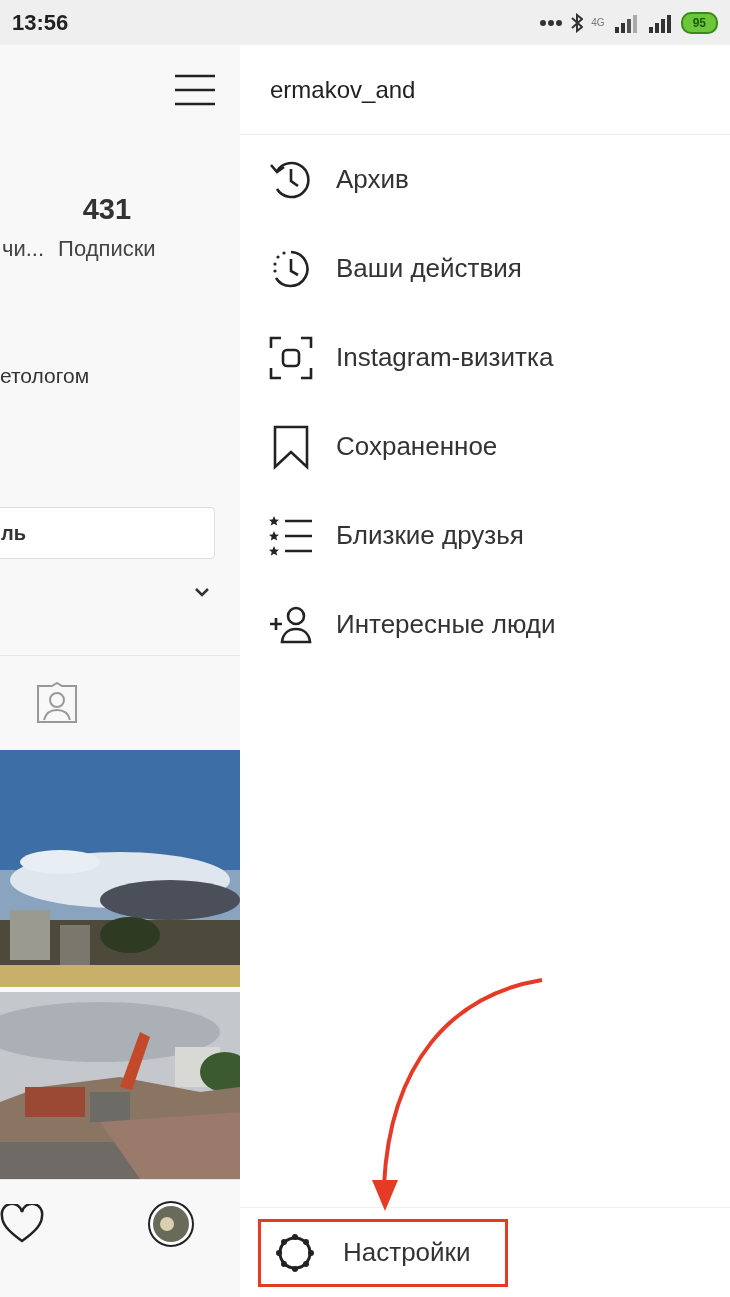 The width and height of the screenshot is (730, 1297). What do you see at coordinates (107, 532) in the screenshot?
I see `edit-profile-button: ль` at bounding box center [107, 532].